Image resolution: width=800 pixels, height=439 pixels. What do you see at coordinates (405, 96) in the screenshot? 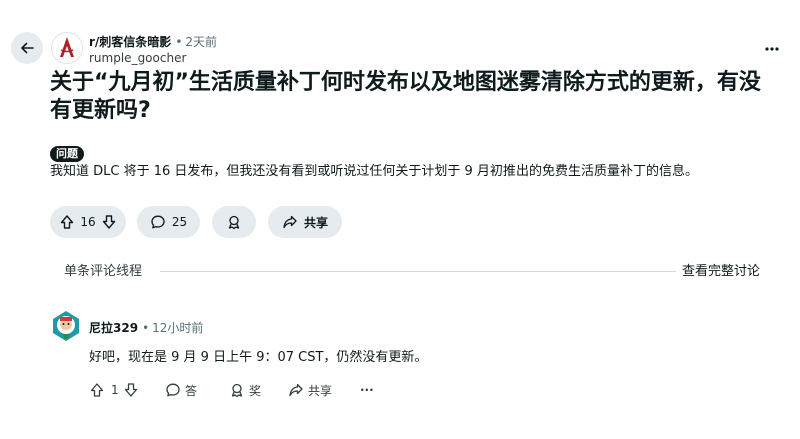
I see `post-title: 关于“九月初”生活质量补丁何时发布以及地图迷雾清除方式的更新，有没有更新吗?` at bounding box center [405, 96].